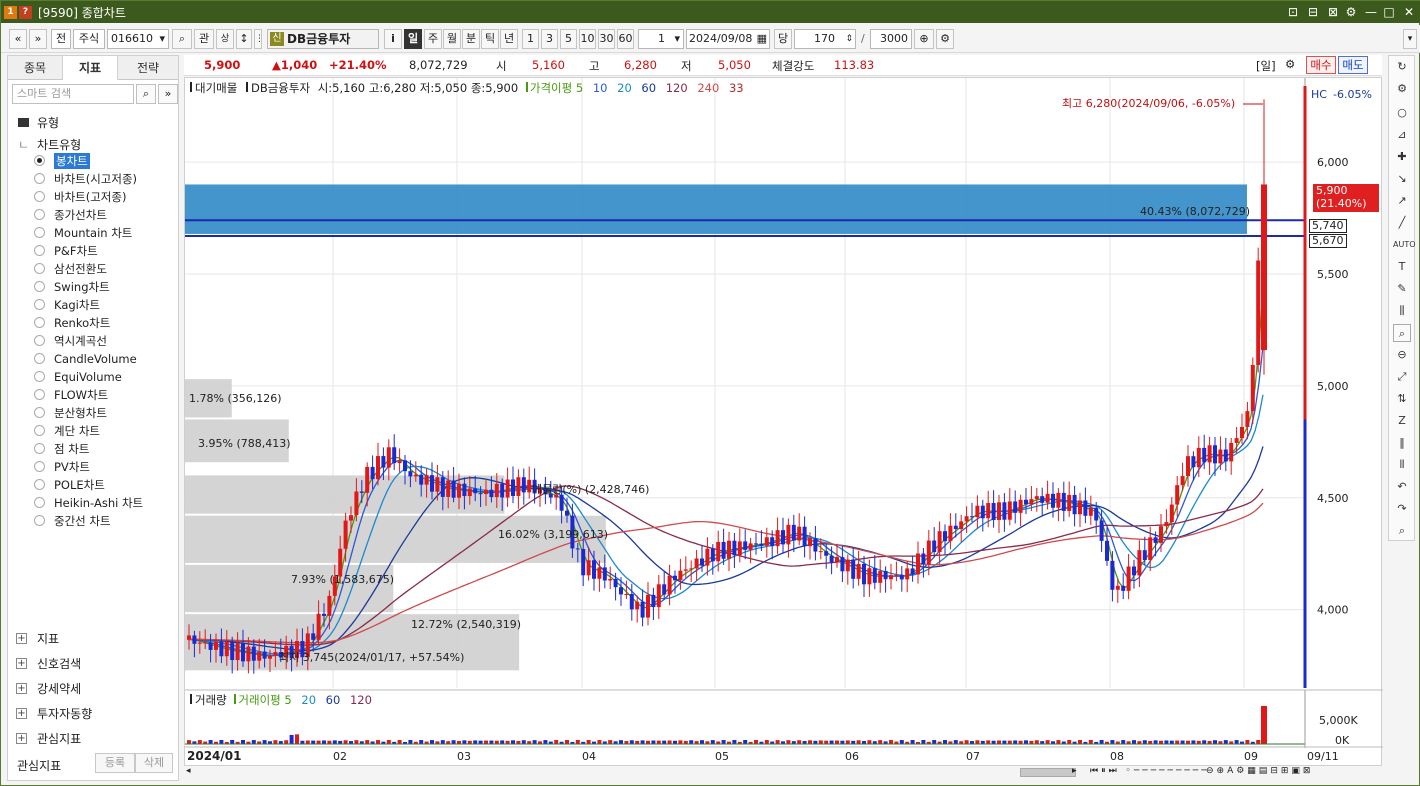  I want to click on undo-icon: ↶, so click(1402, 487).